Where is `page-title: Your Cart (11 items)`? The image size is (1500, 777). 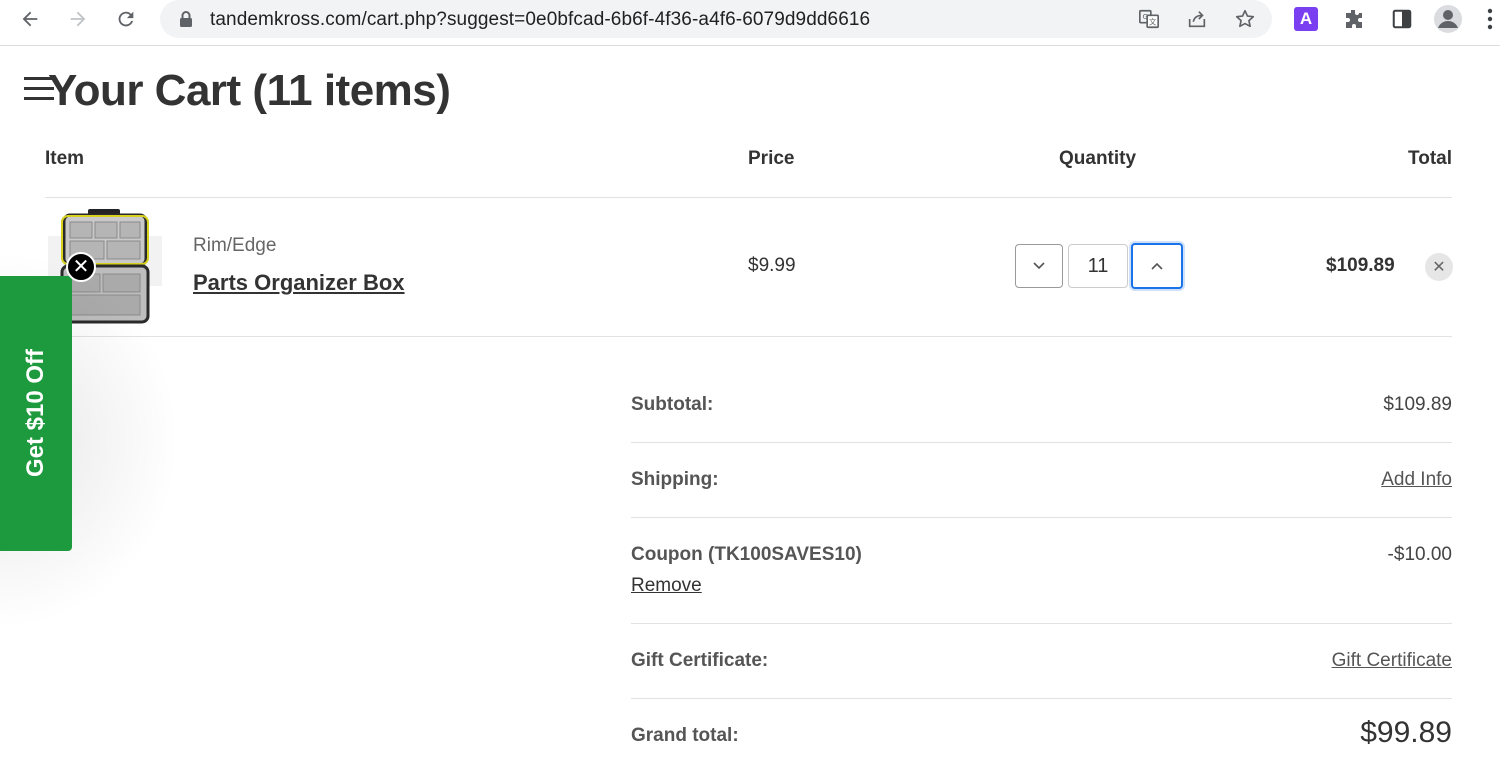
page-title: Your Cart (11 items) is located at coordinates (249, 90).